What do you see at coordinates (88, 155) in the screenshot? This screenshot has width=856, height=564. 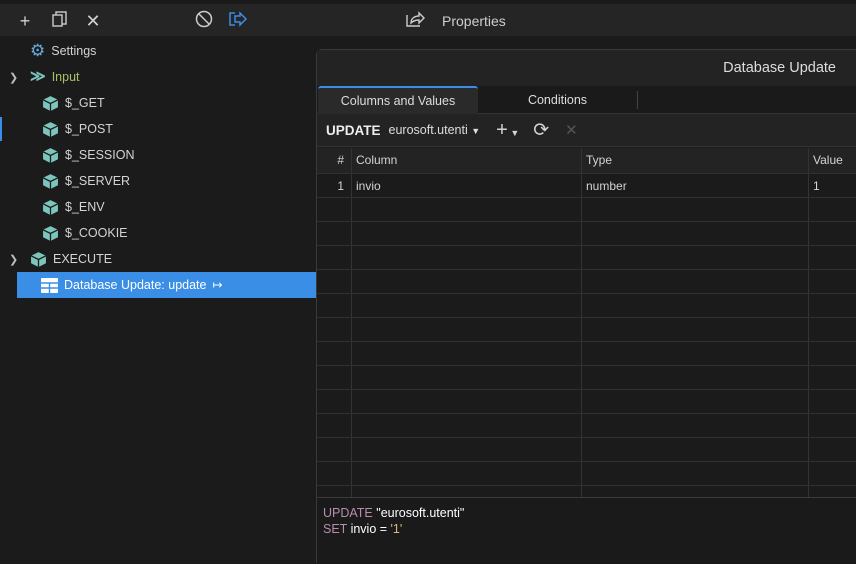 I see `tree-item-input-var: $_SESSION` at bounding box center [88, 155].